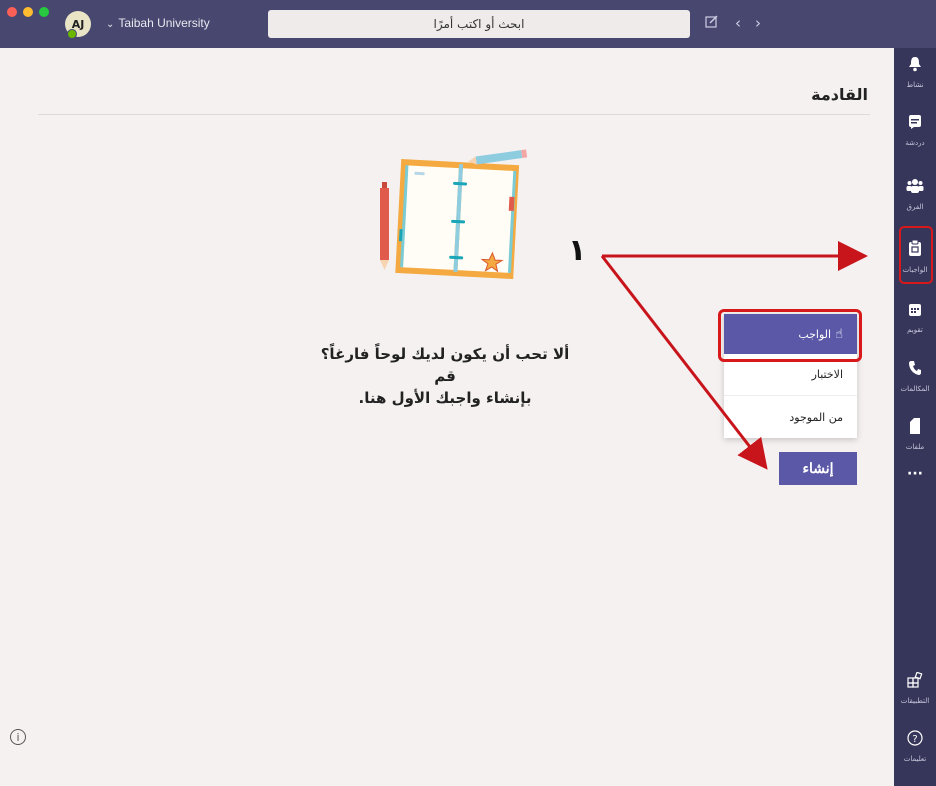  I want to click on more-icon: ···, so click(915, 474).